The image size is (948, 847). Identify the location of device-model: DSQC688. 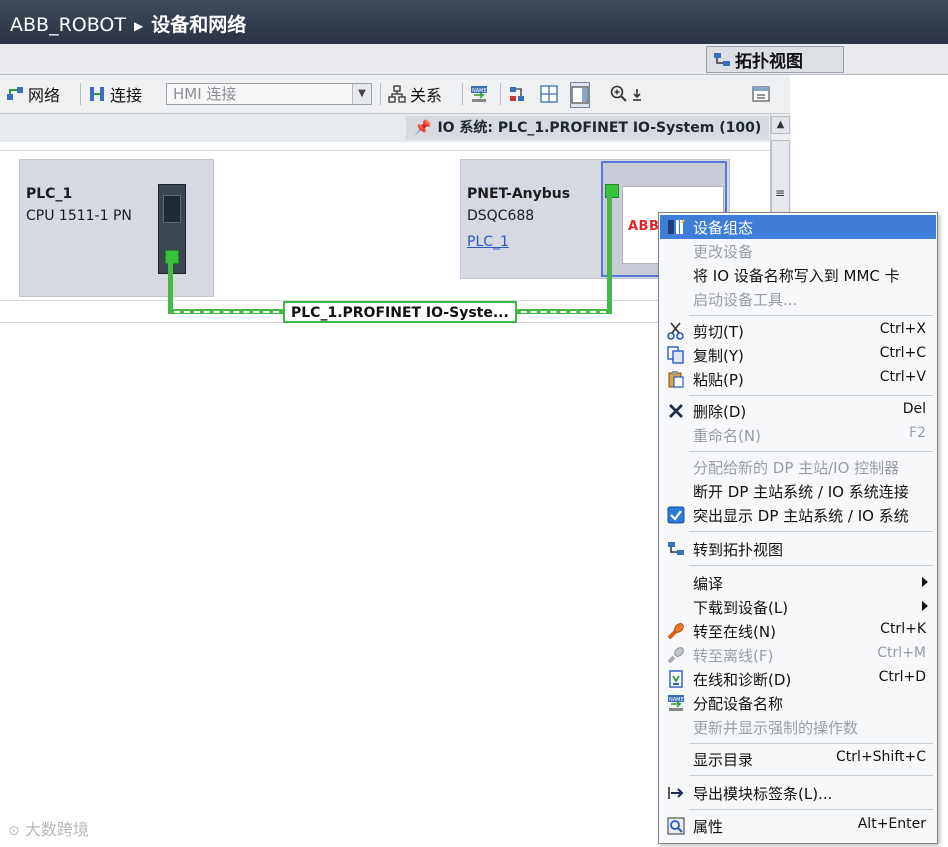
(501, 216).